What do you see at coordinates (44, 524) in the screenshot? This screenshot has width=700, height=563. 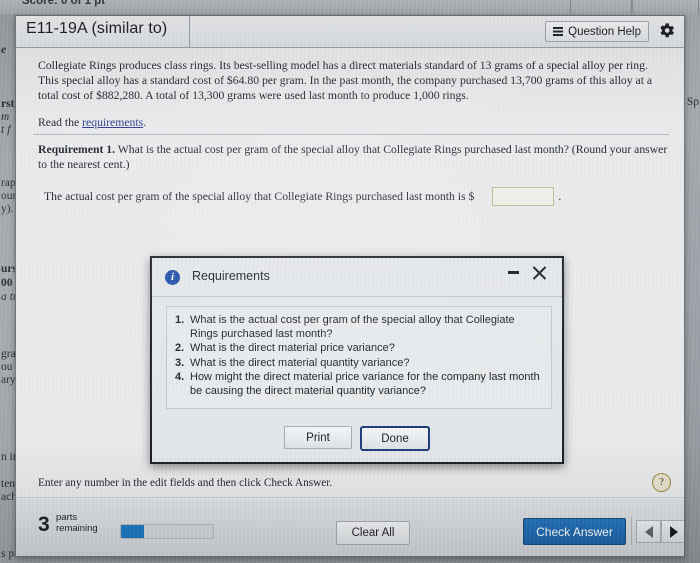 I see `parts-remaining-count: 3` at bounding box center [44, 524].